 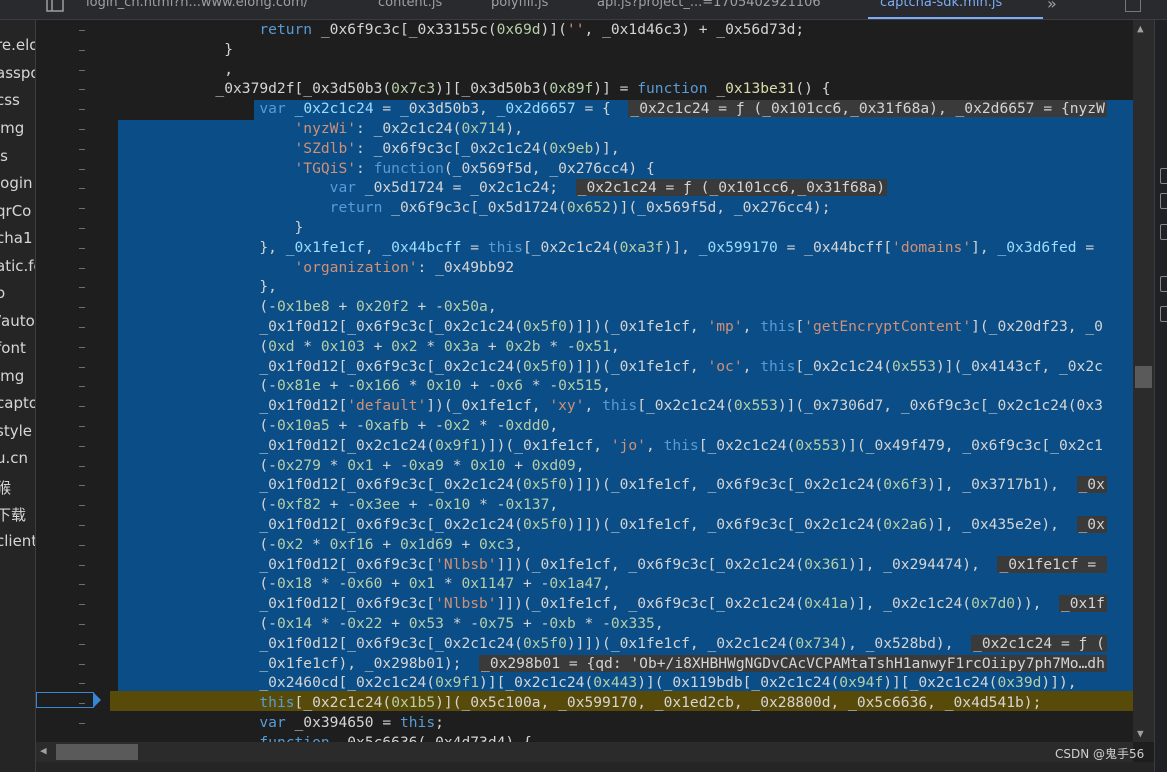 What do you see at coordinates (10, 100) in the screenshot?
I see `file-tree-item: css` at bounding box center [10, 100].